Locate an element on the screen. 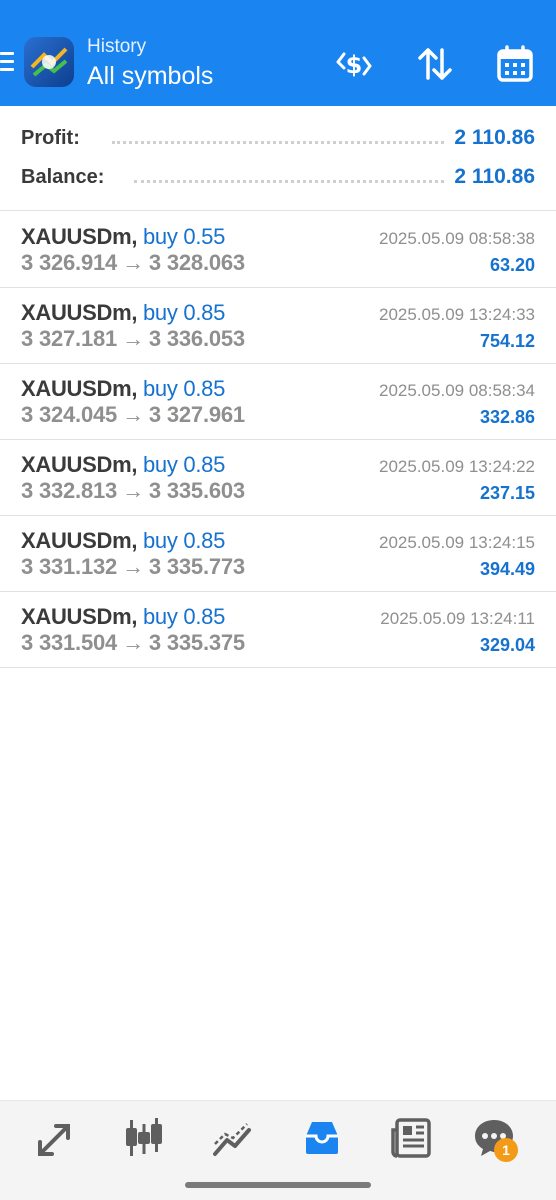 The height and width of the screenshot is (1200, 556). trade-profit: 332.86 is located at coordinates (507, 417).